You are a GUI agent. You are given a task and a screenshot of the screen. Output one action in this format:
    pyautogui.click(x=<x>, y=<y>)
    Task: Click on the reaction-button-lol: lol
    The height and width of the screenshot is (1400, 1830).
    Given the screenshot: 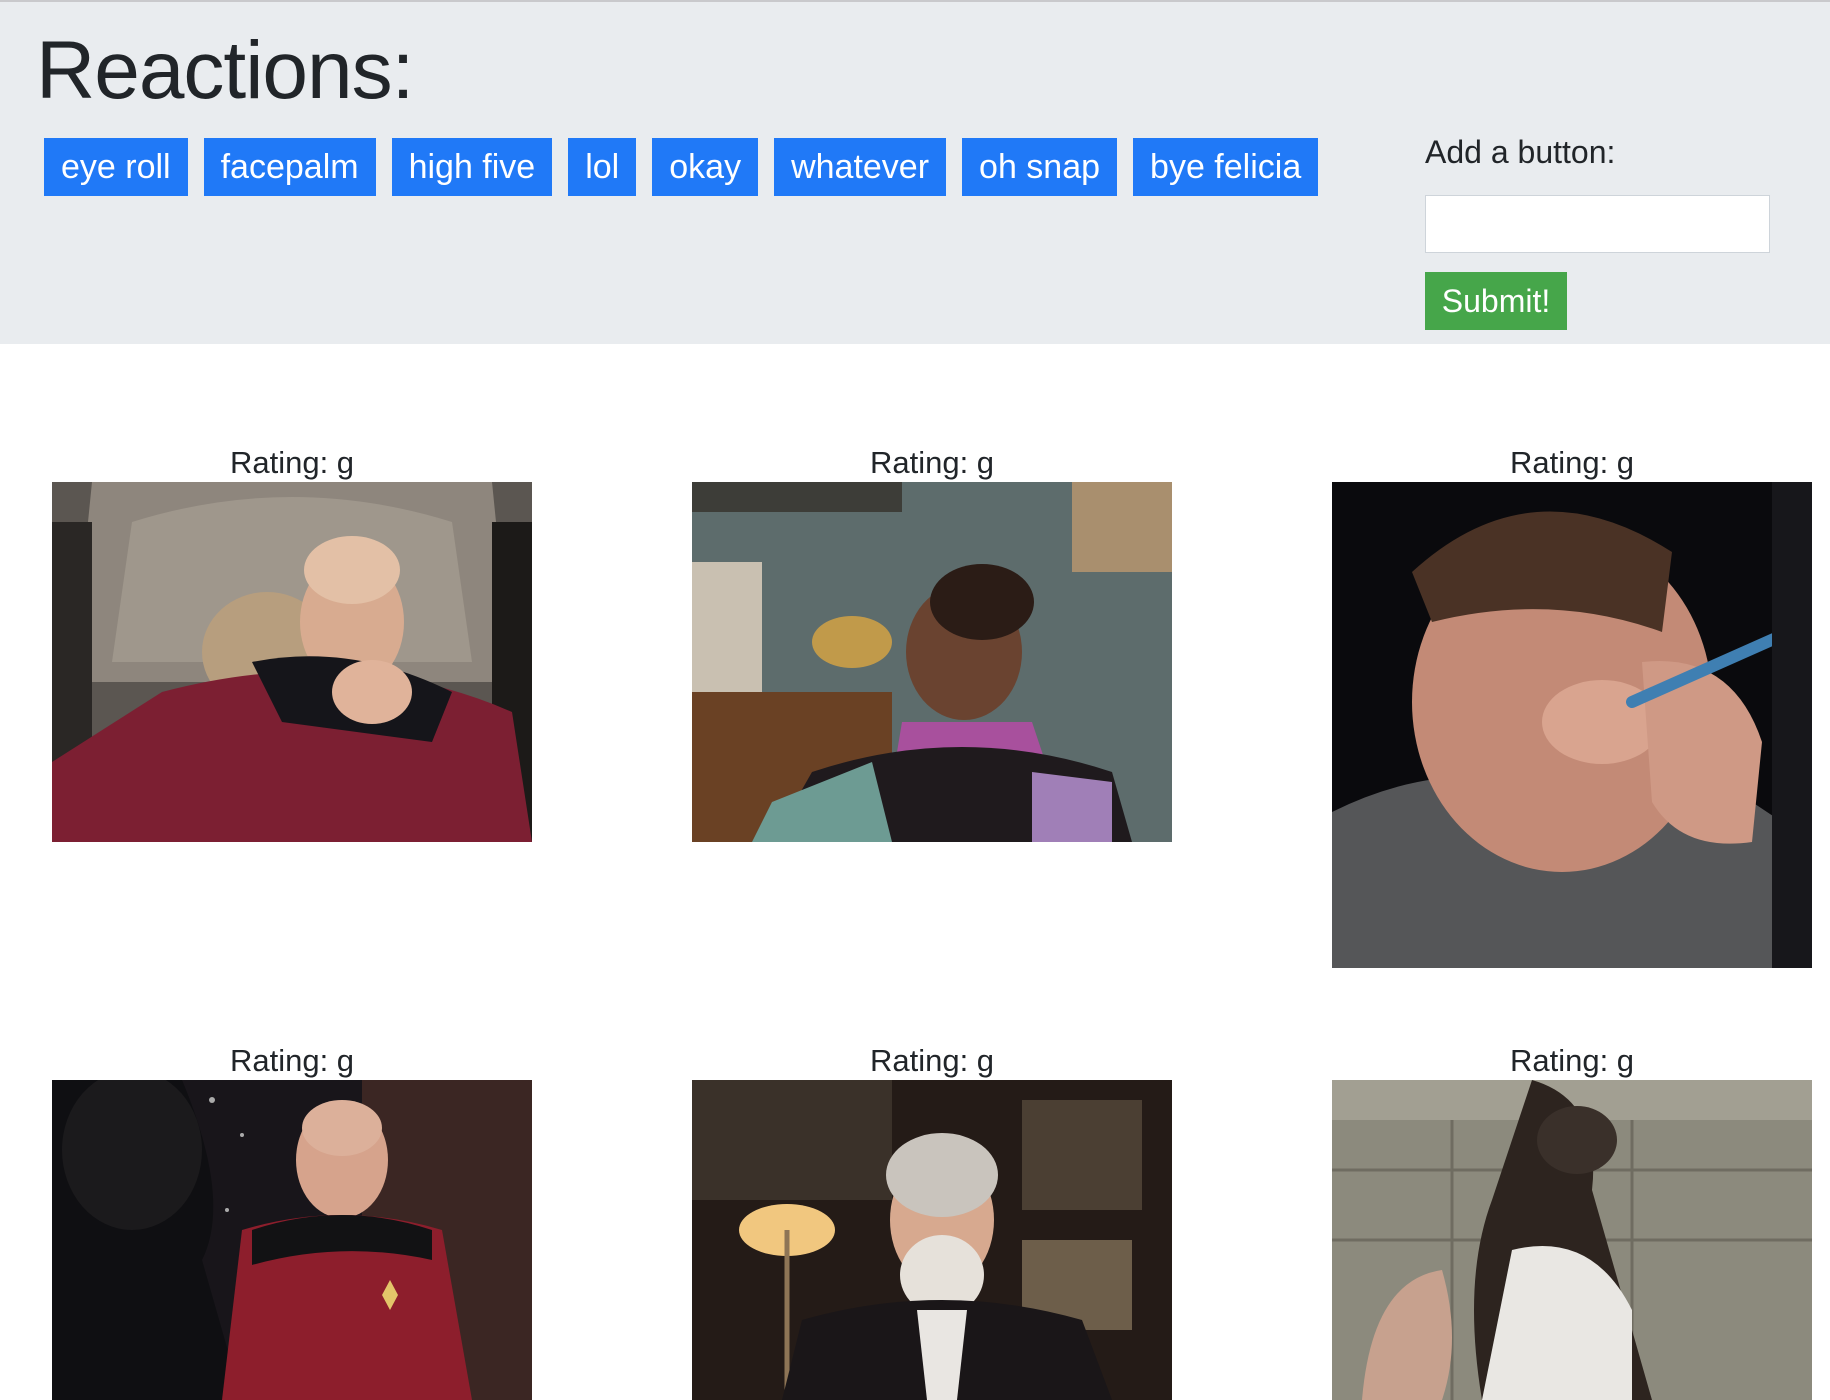 What is the action you would take?
    pyautogui.click(x=602, y=167)
    